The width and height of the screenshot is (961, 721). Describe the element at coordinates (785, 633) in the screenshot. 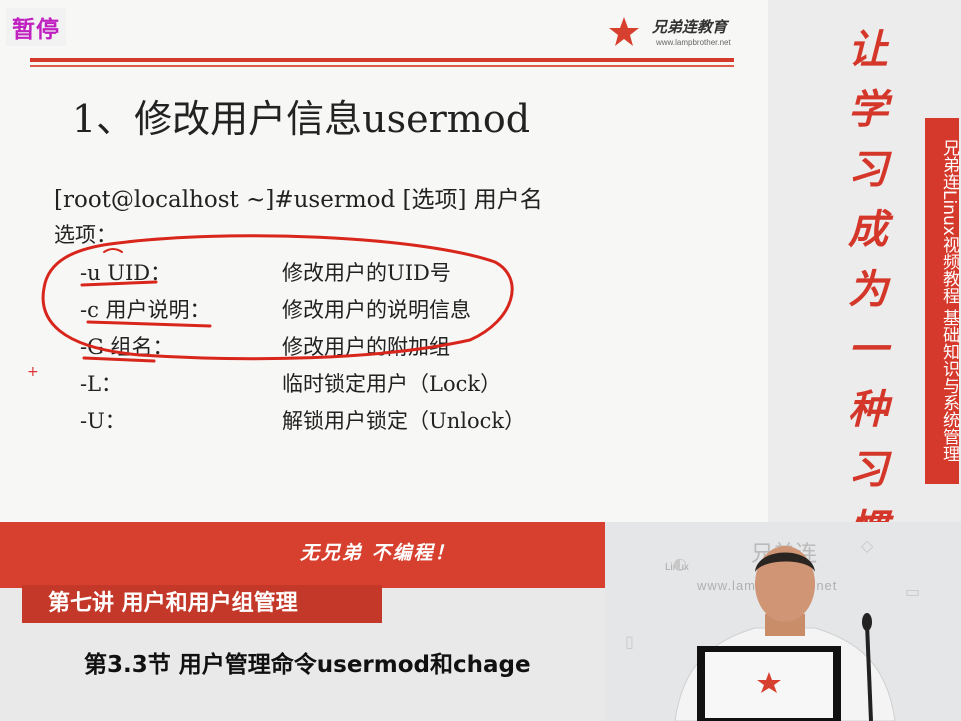

I see `presenter-figure` at that location.